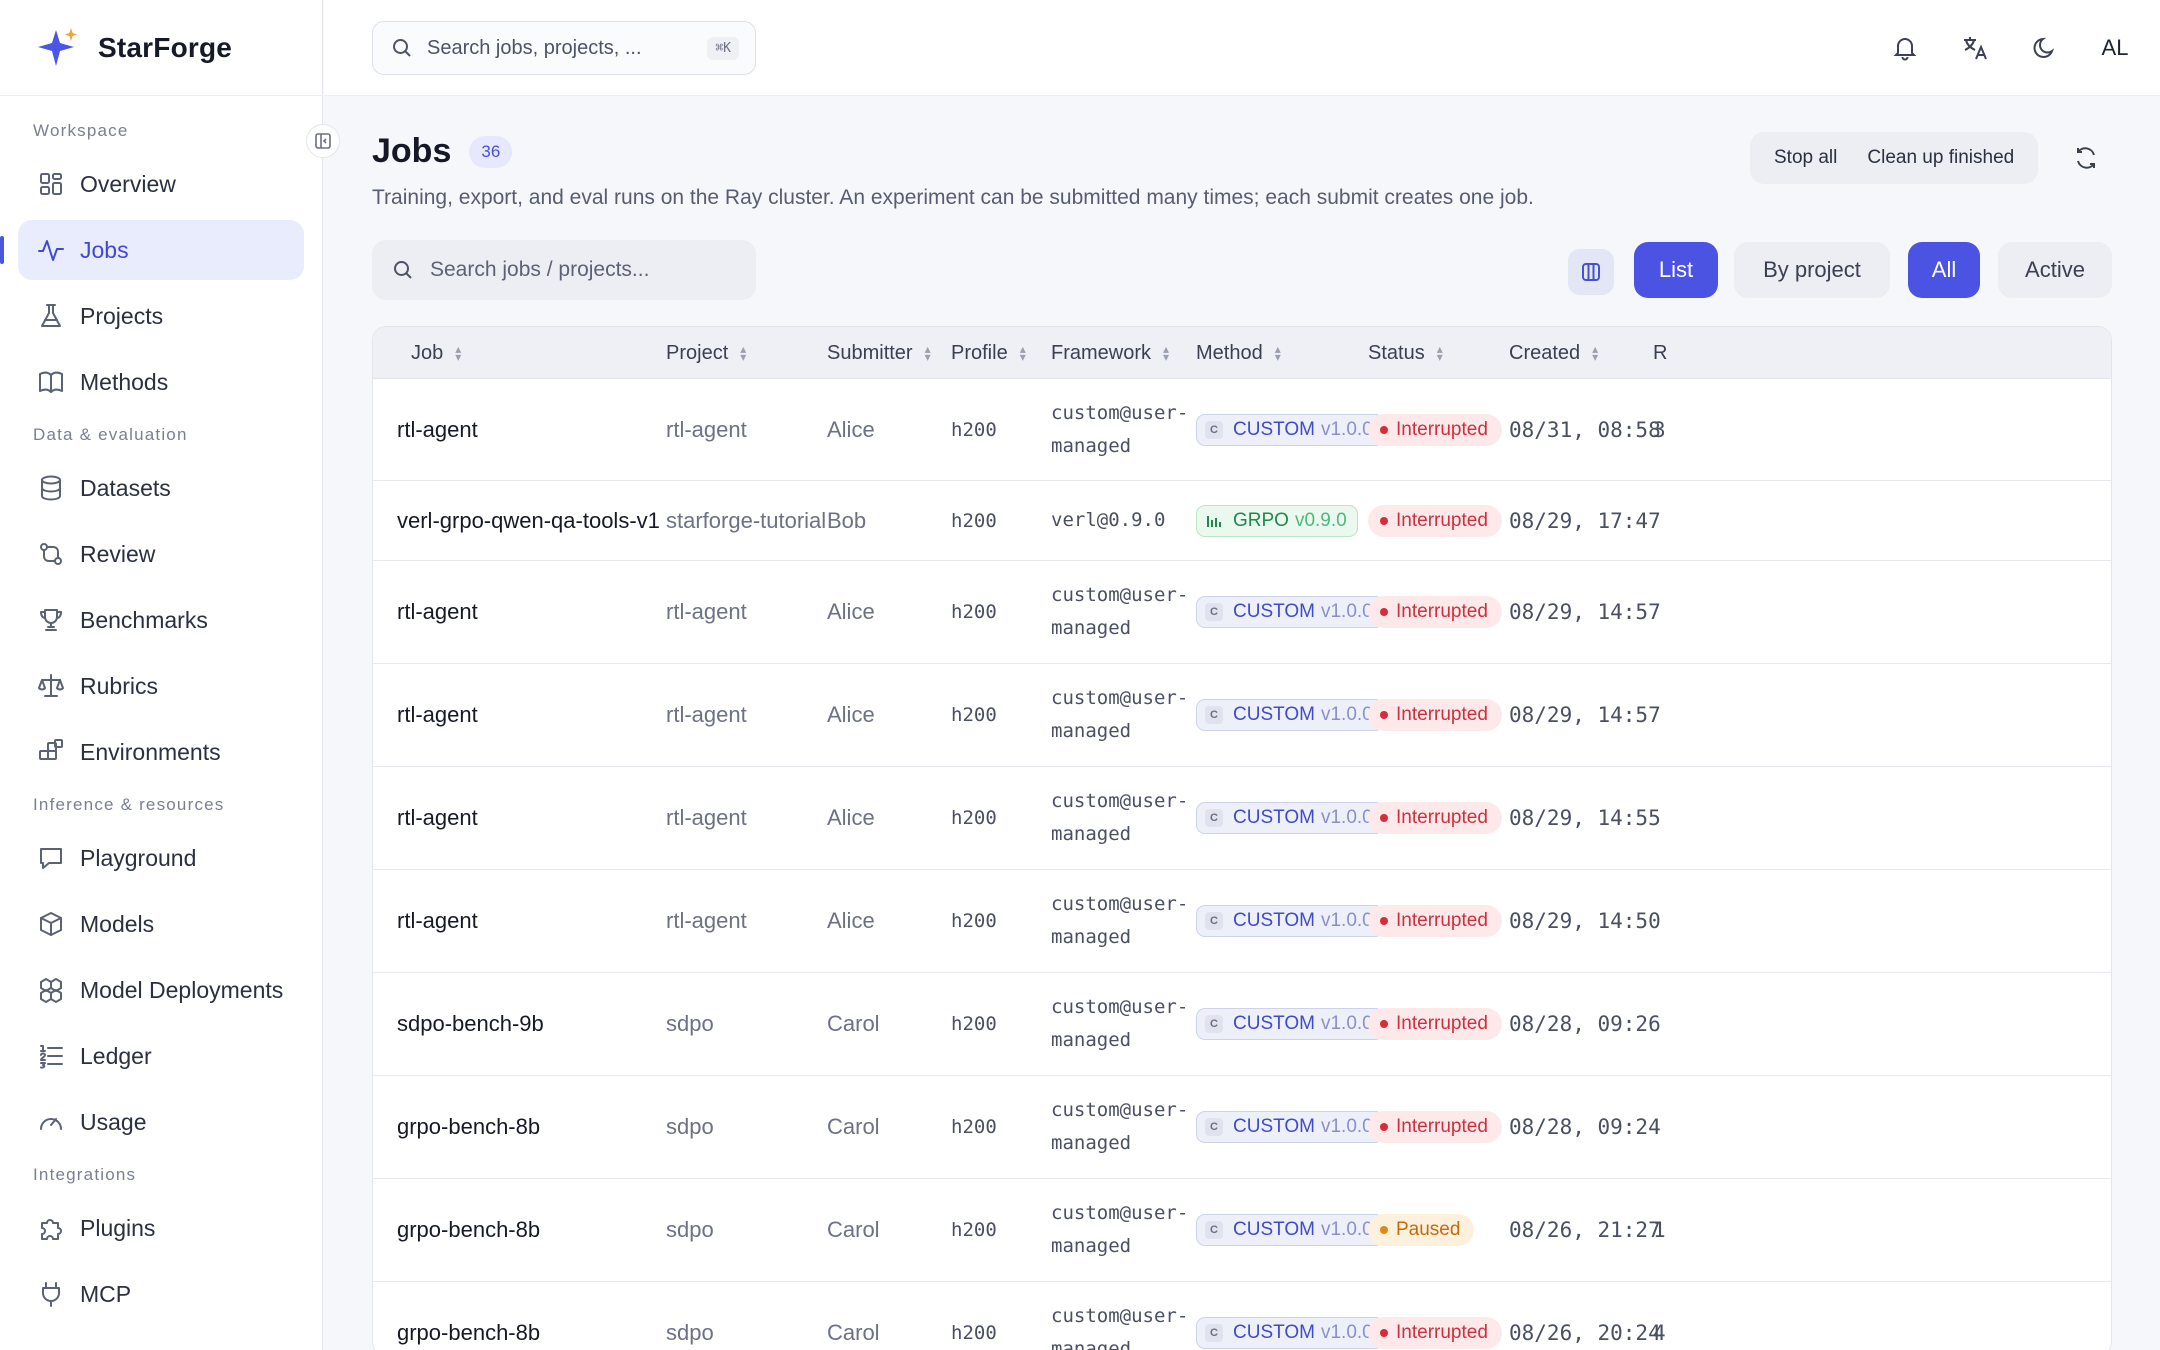 The width and height of the screenshot is (2160, 1350). What do you see at coordinates (161, 858) in the screenshot?
I see `sidebar-item-playground: Playground` at bounding box center [161, 858].